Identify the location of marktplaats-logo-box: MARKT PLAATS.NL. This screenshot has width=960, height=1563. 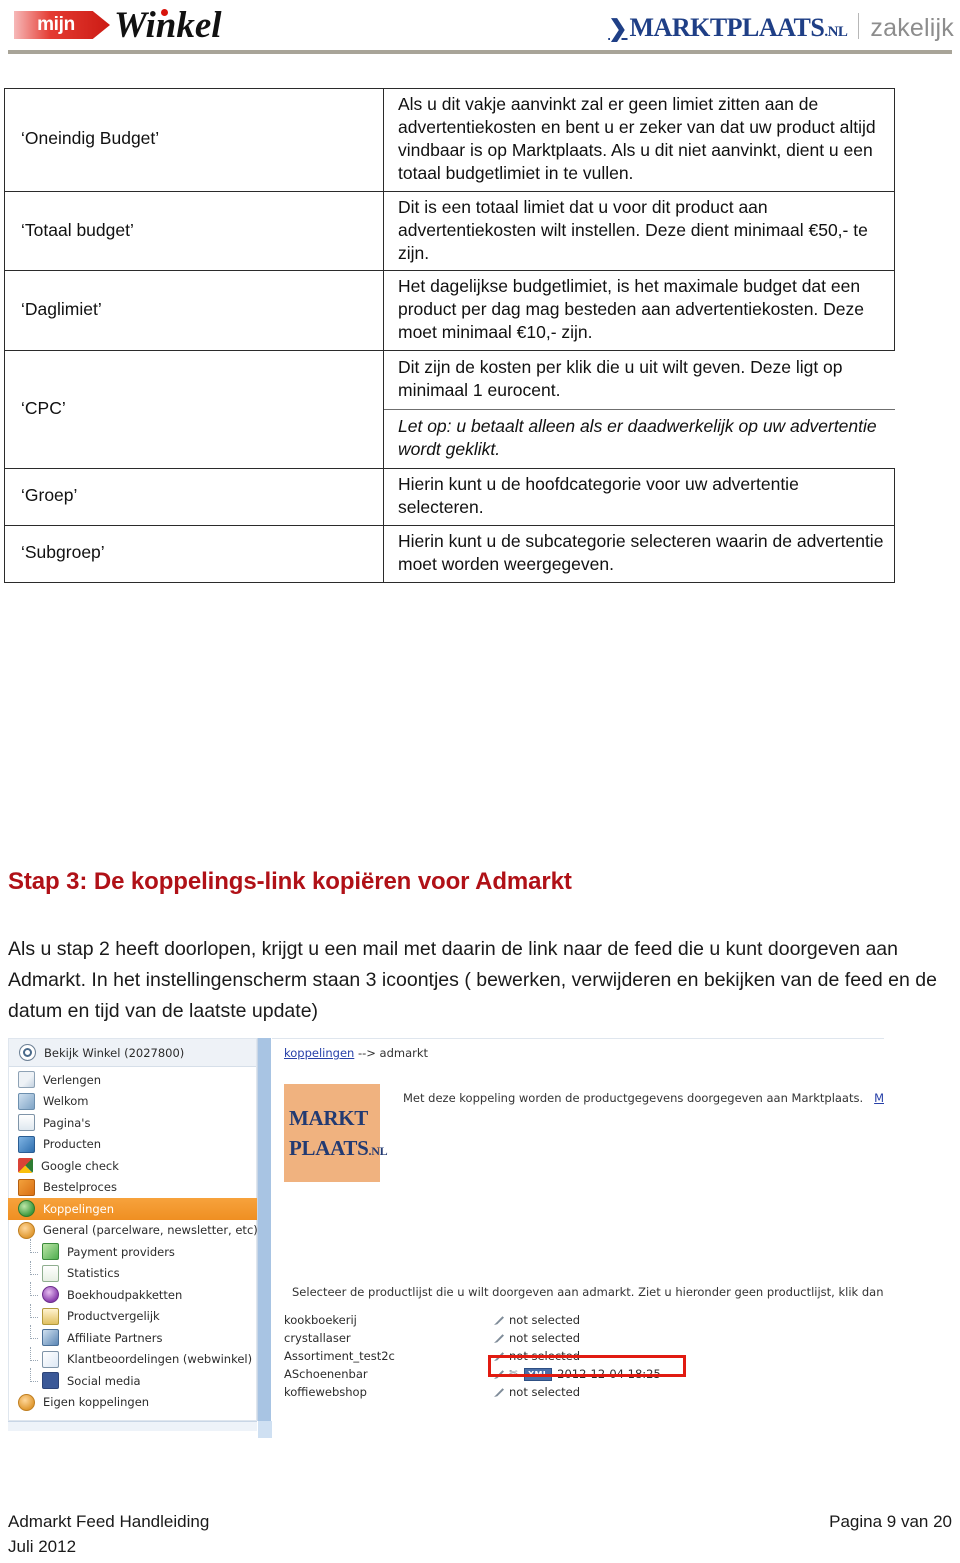
(336, 1133).